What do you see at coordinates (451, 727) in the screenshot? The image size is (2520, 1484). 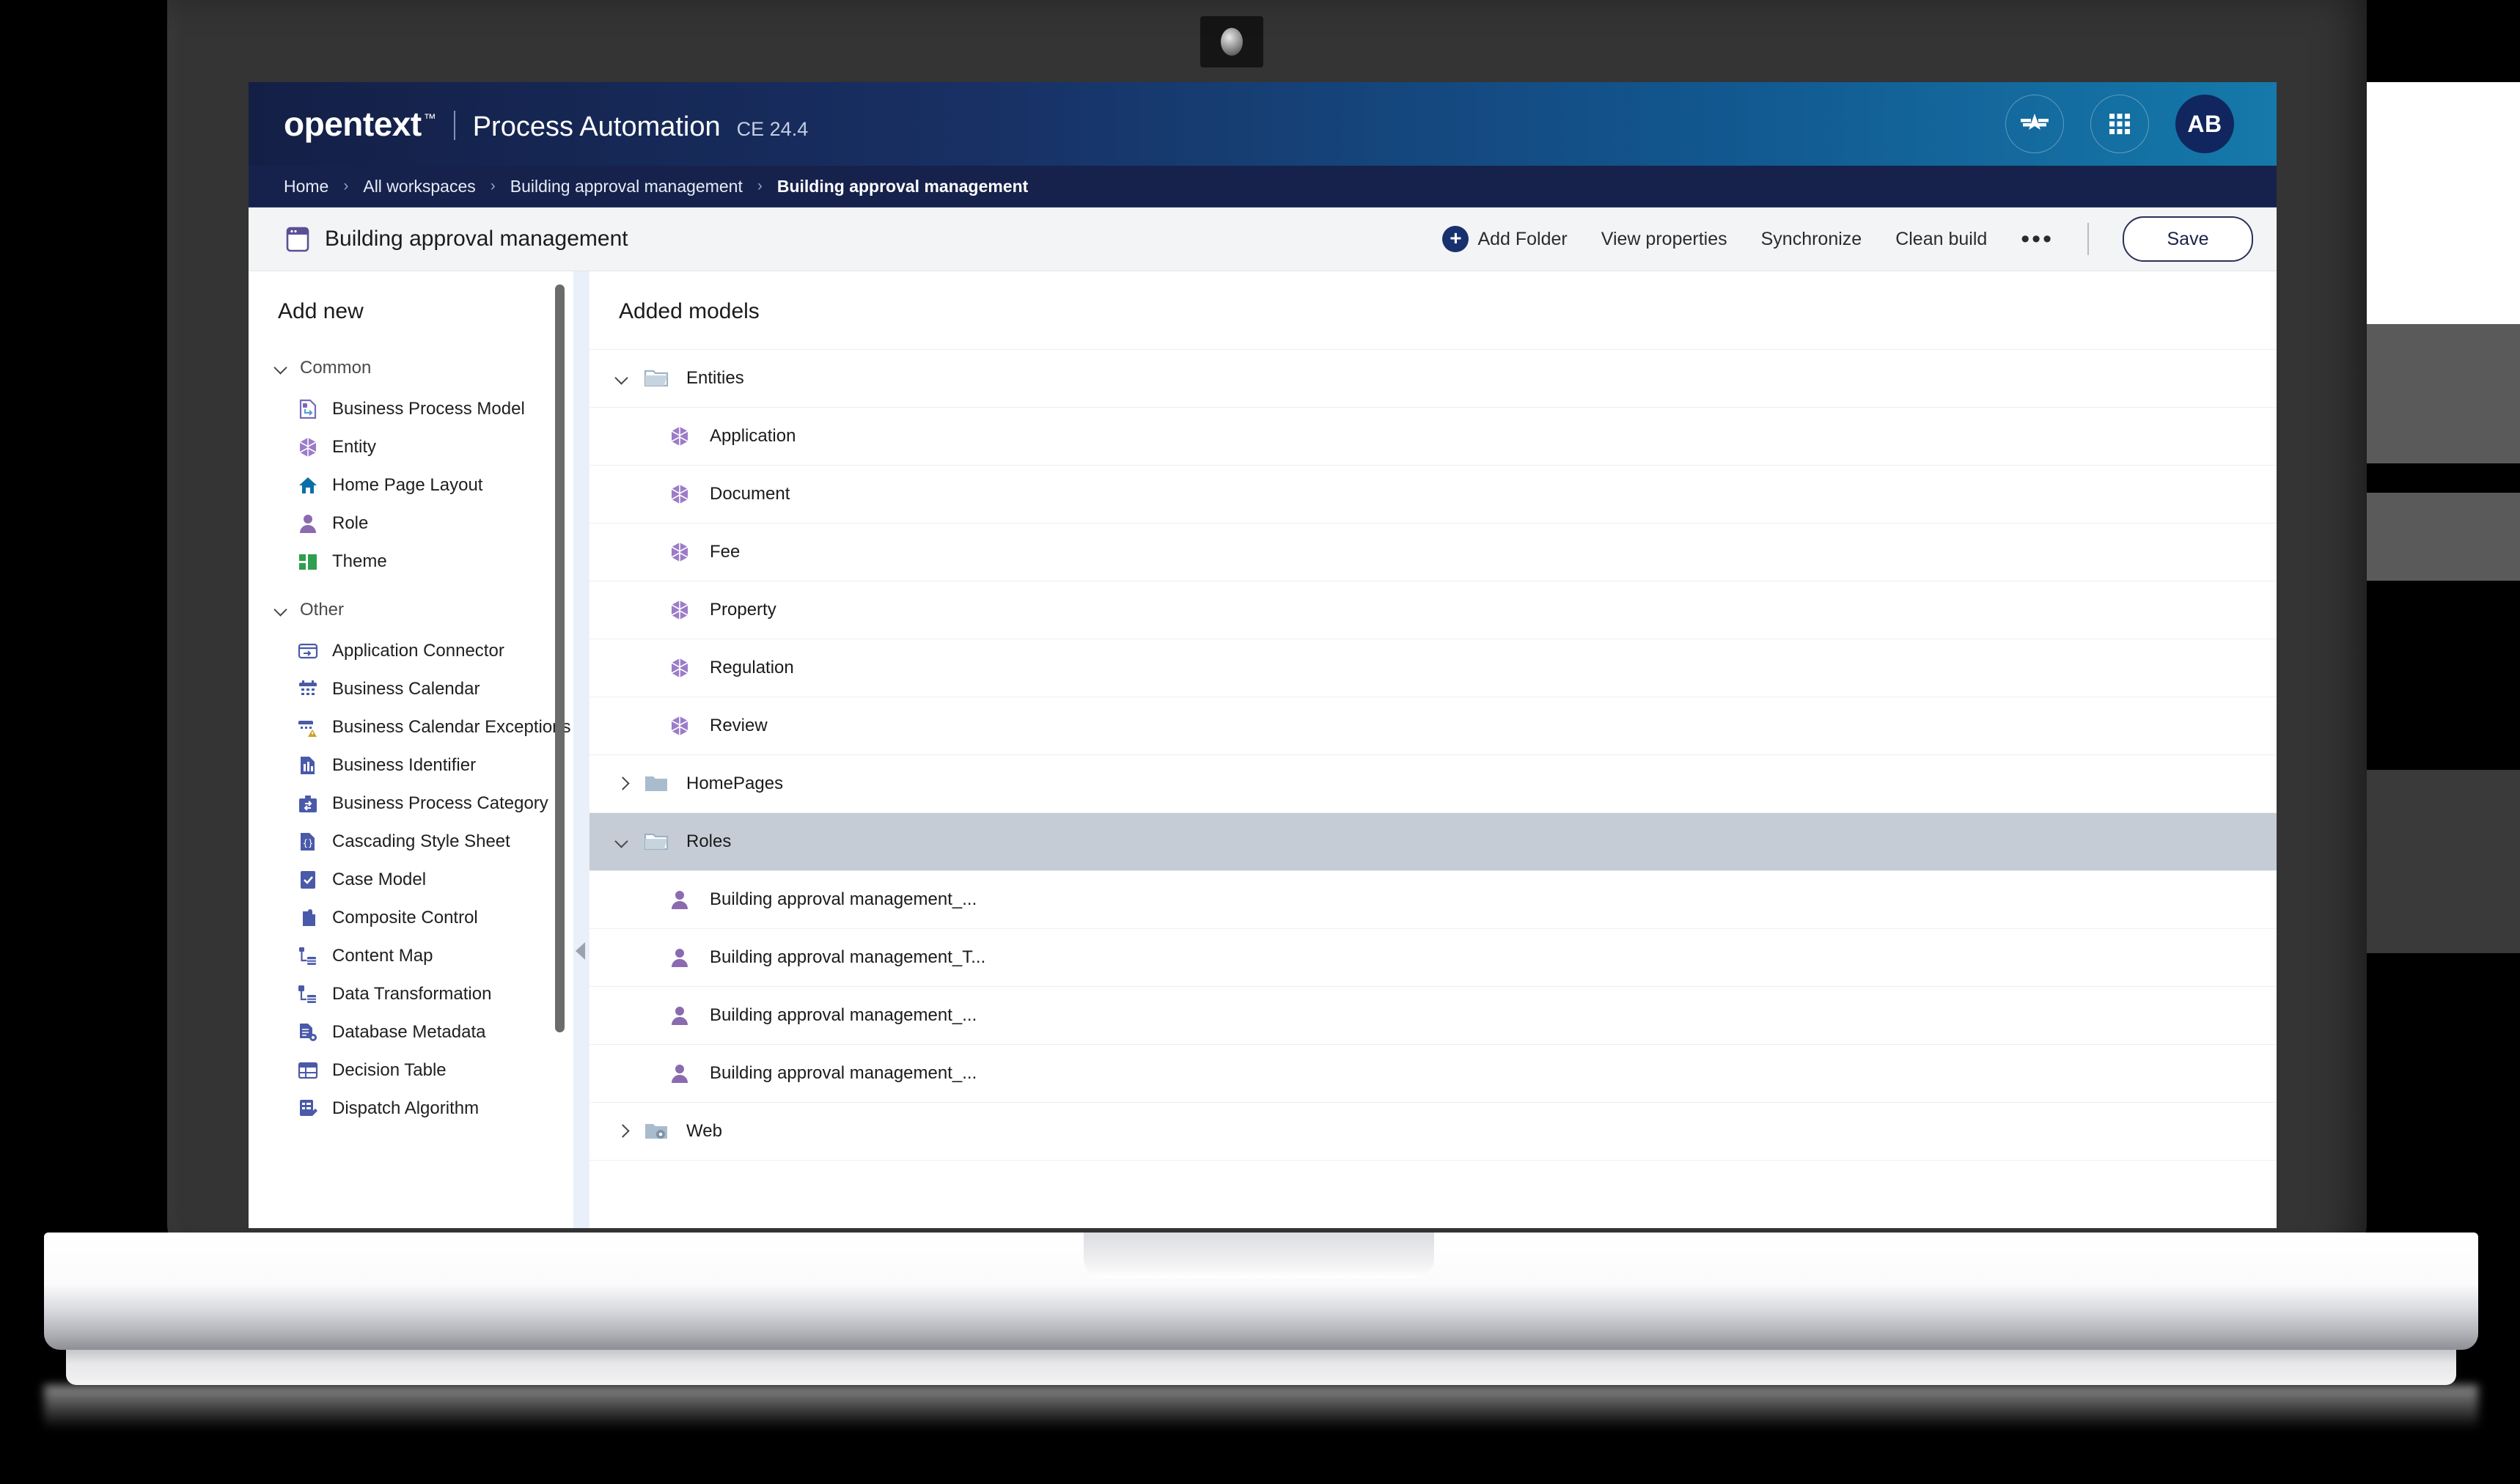 I see `sidebar-item-label: Business Calendar Exceptions` at bounding box center [451, 727].